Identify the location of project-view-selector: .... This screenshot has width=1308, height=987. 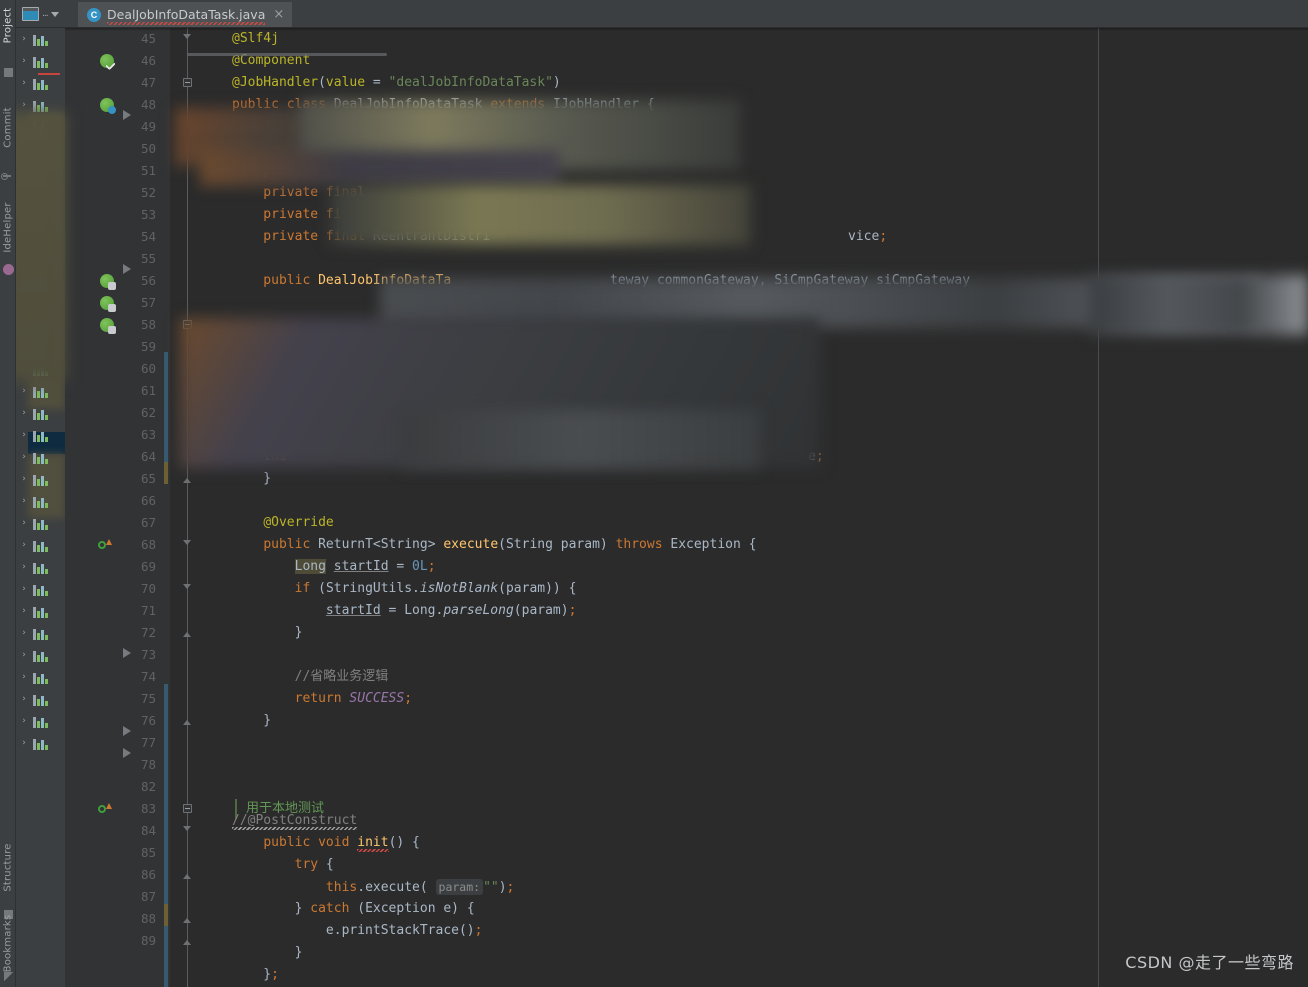
(44, 14).